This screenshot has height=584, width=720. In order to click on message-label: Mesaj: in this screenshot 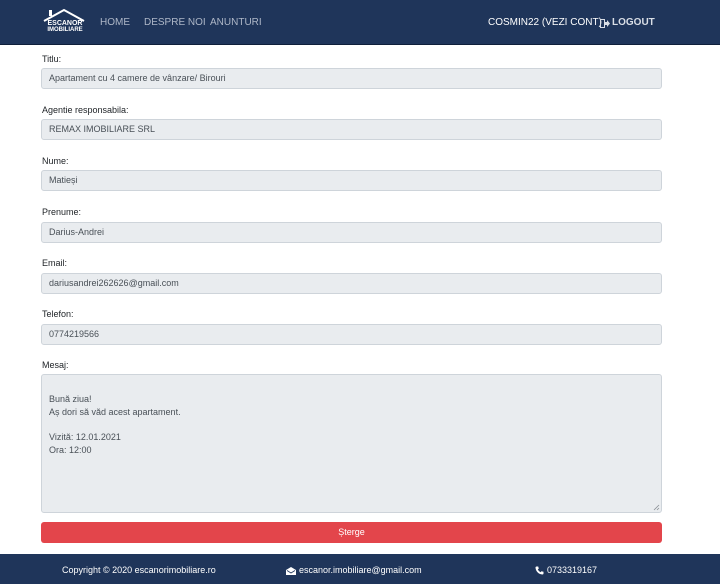, I will do `click(55, 365)`.